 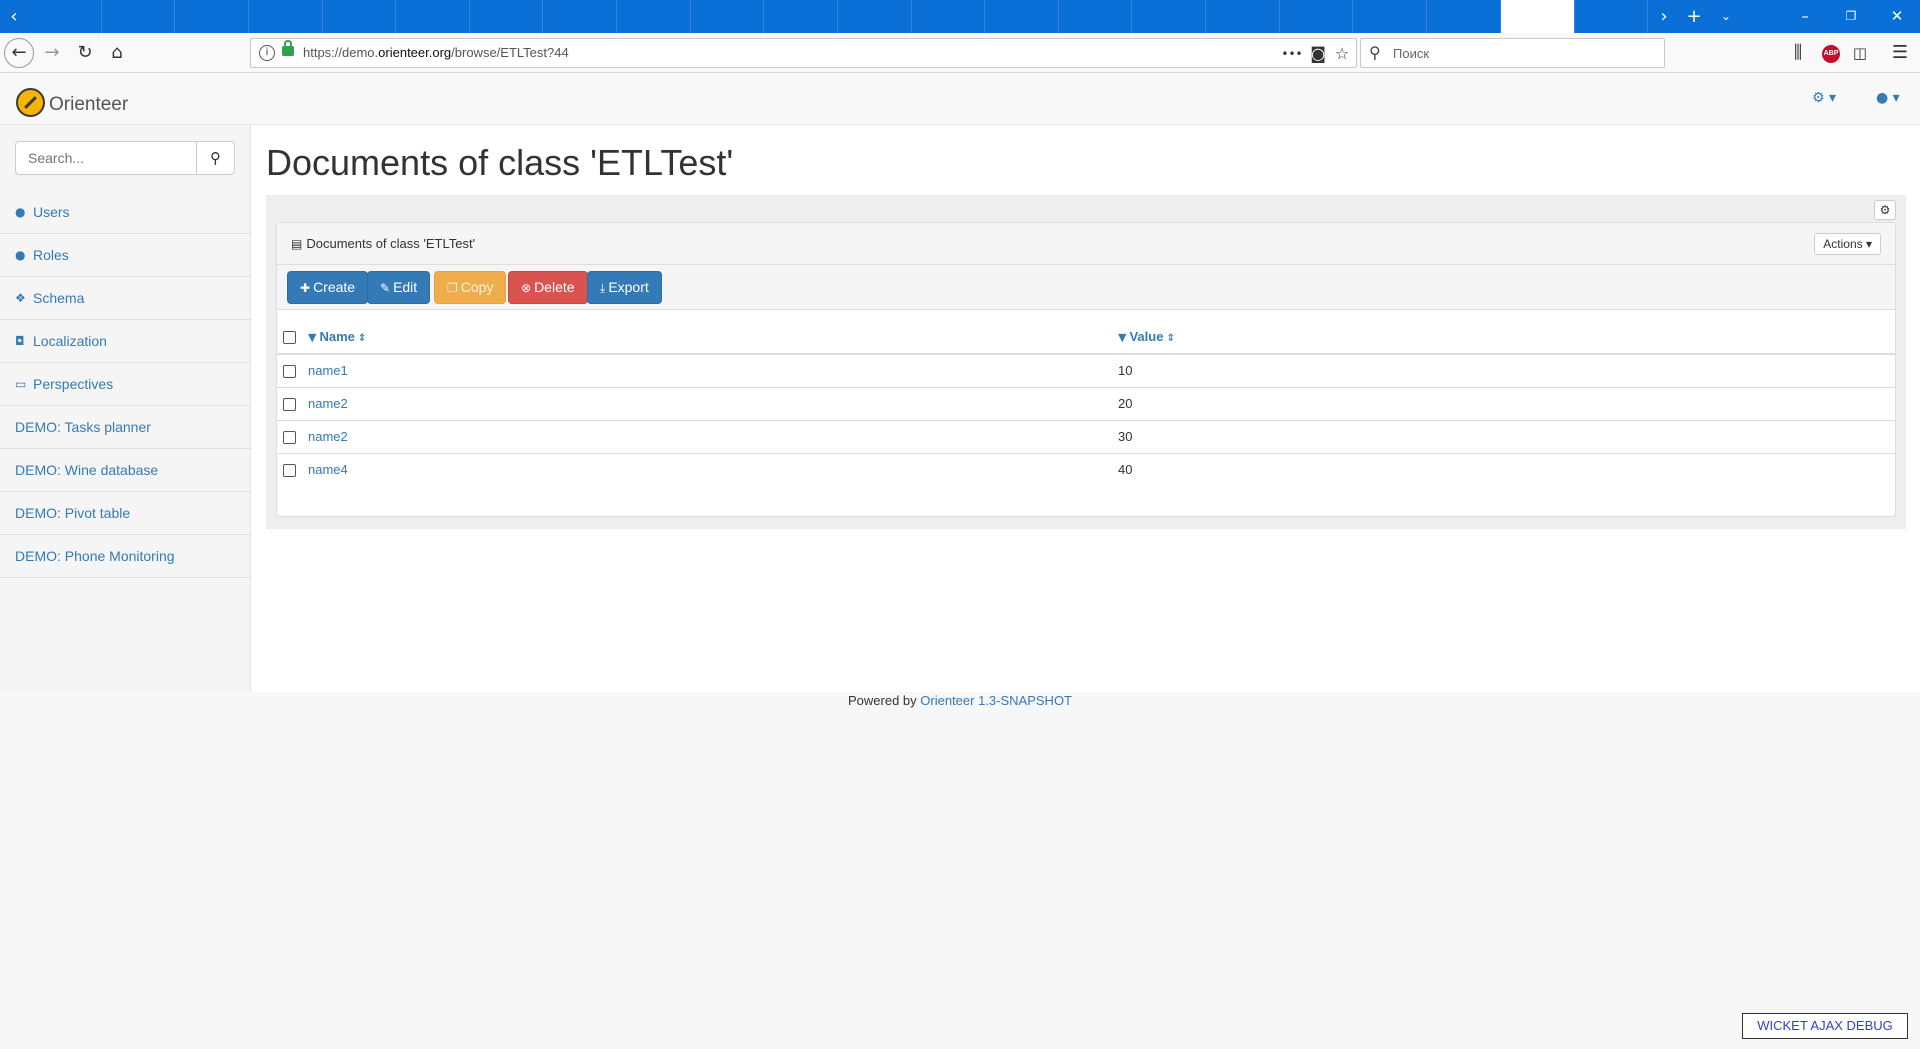 What do you see at coordinates (882, 700) in the screenshot?
I see `footer-prefix: Powered by` at bounding box center [882, 700].